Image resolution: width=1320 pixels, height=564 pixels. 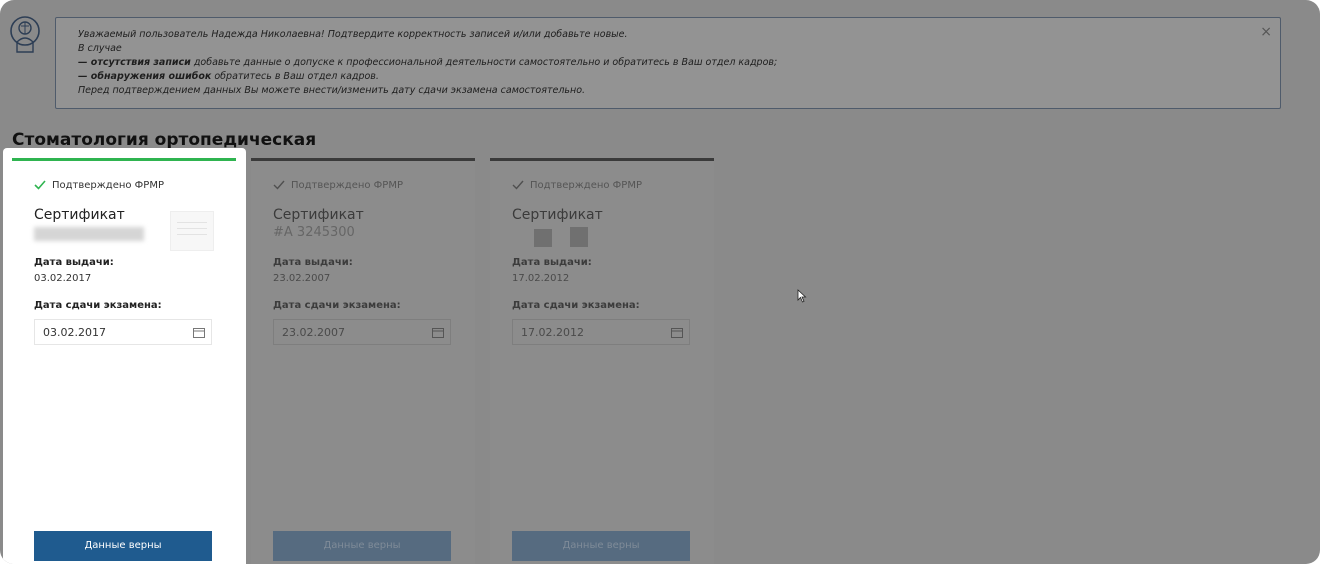 I want to click on exam-date-input: 23.02.2007, so click(x=362, y=332).